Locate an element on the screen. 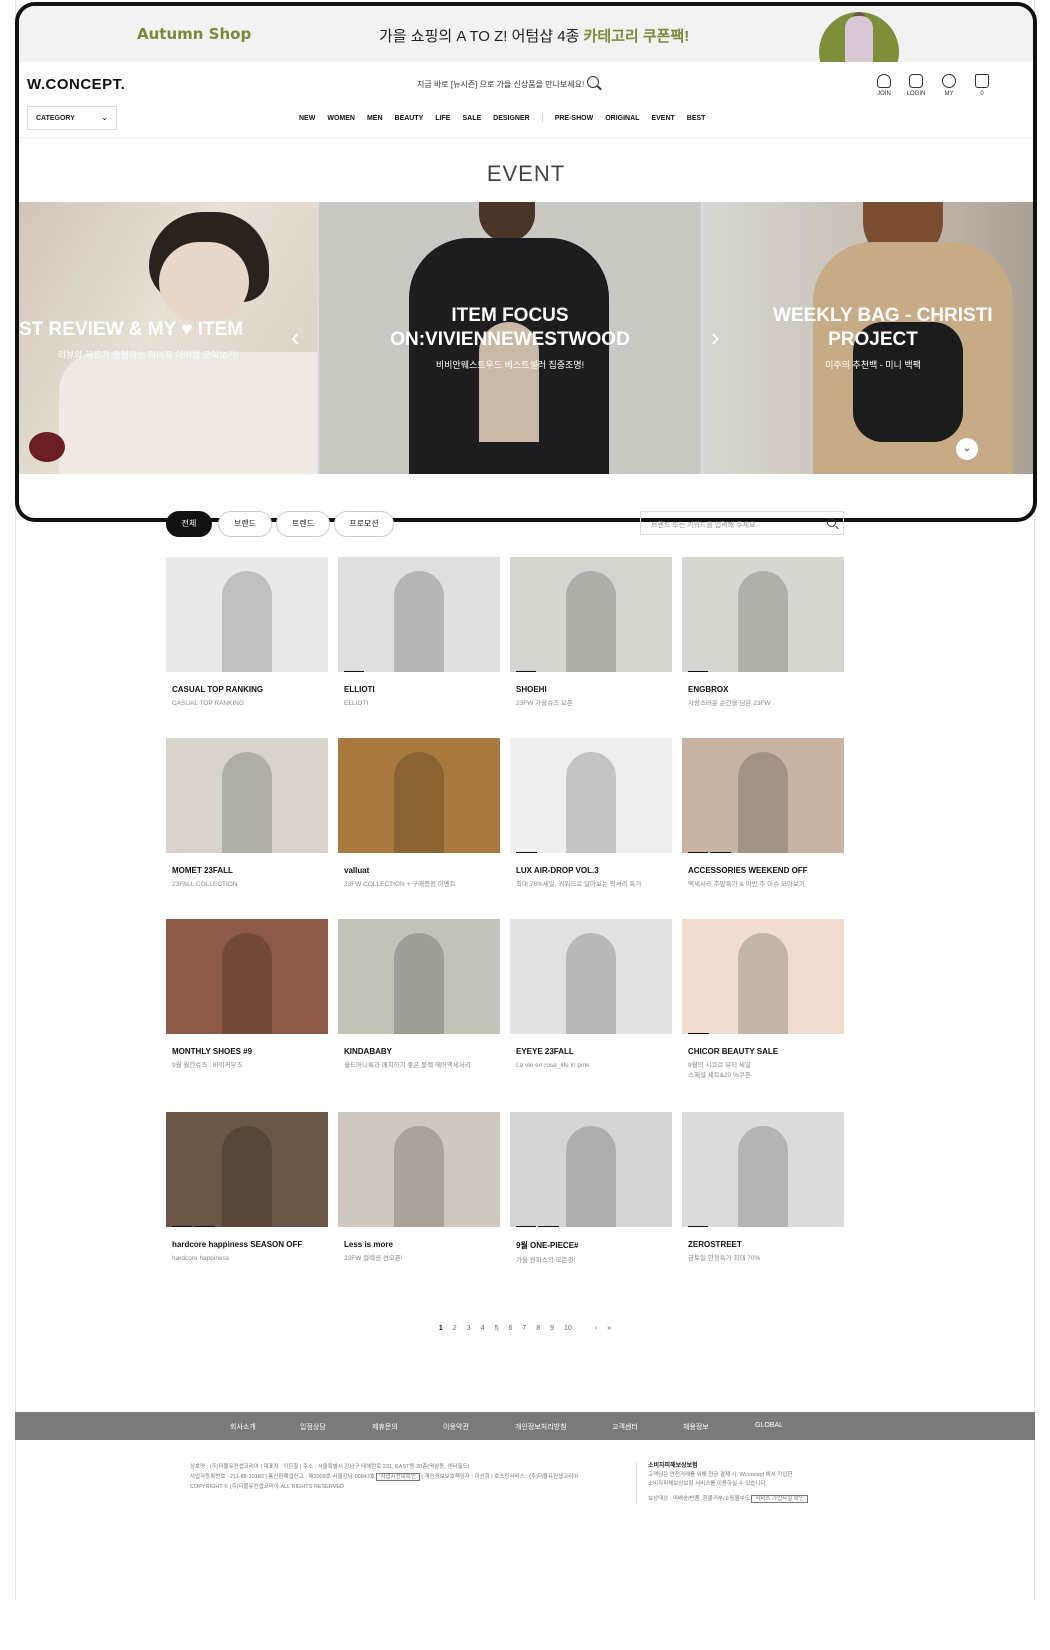  footer-nav-link: 제휴문의 is located at coordinates (385, 1427).